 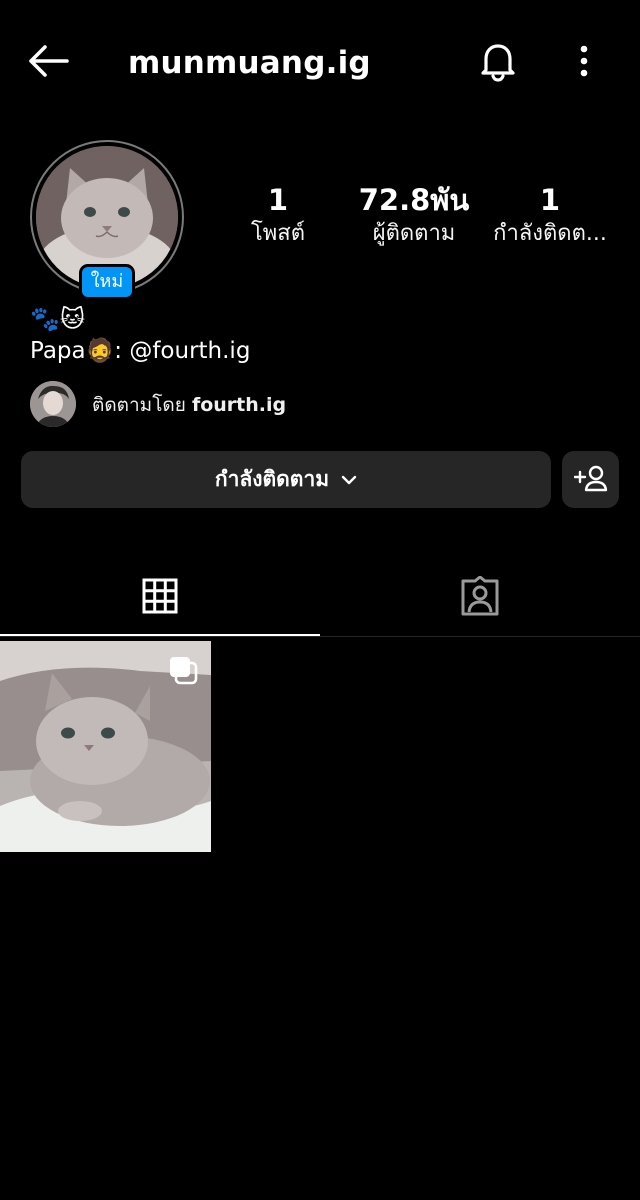 I want to click on chevron-down-icon, so click(x=349, y=480).